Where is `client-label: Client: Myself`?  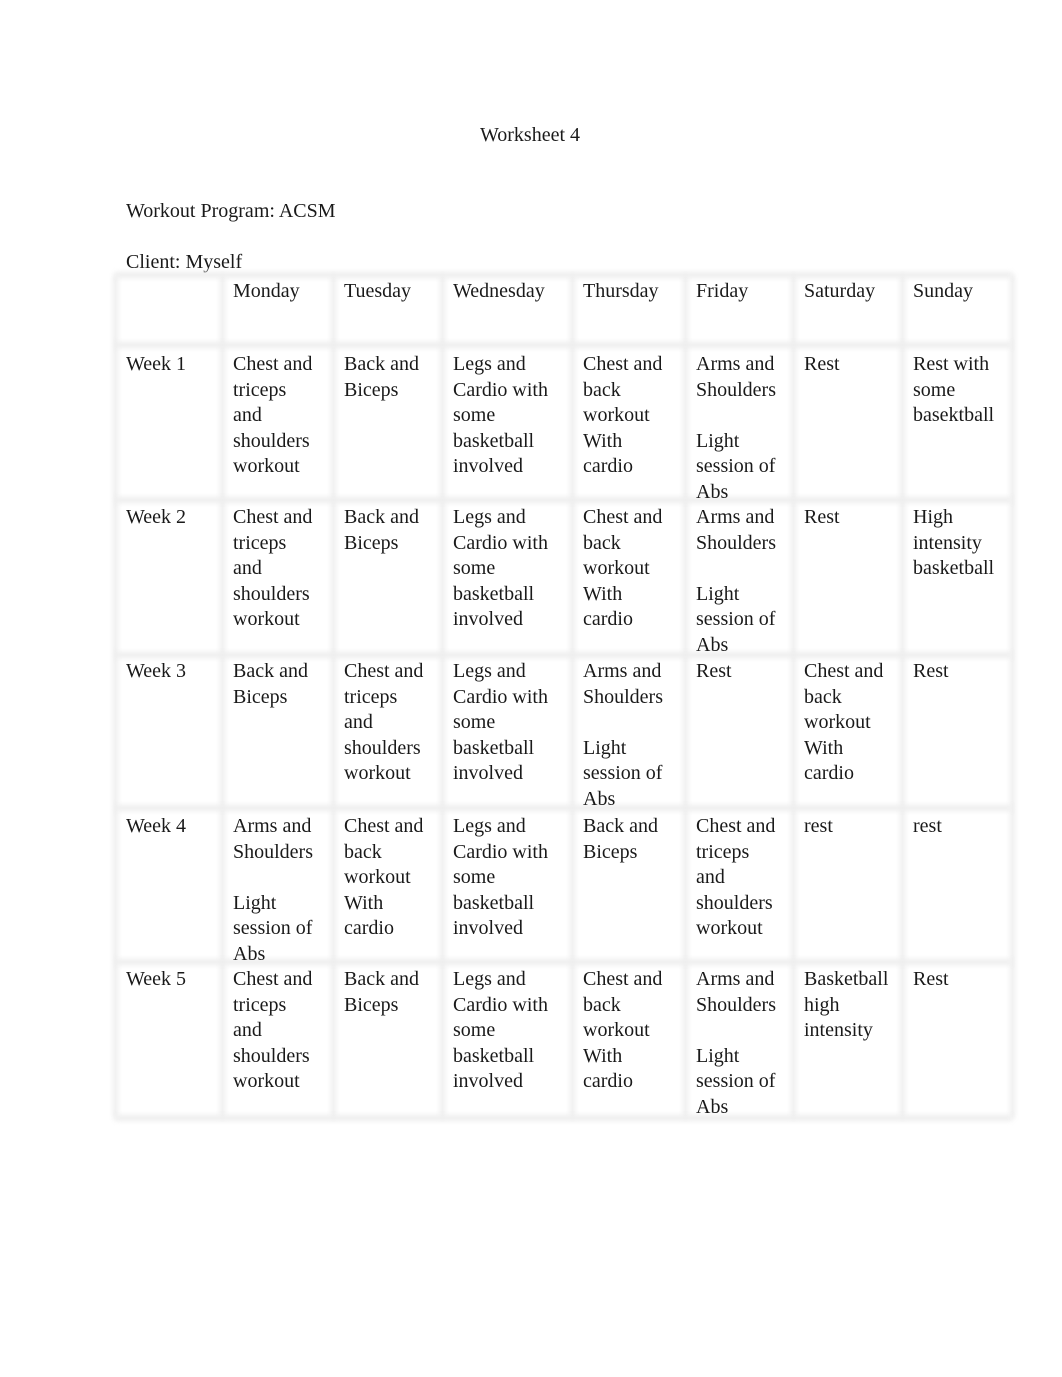
client-label: Client: Myself is located at coordinates (184, 262).